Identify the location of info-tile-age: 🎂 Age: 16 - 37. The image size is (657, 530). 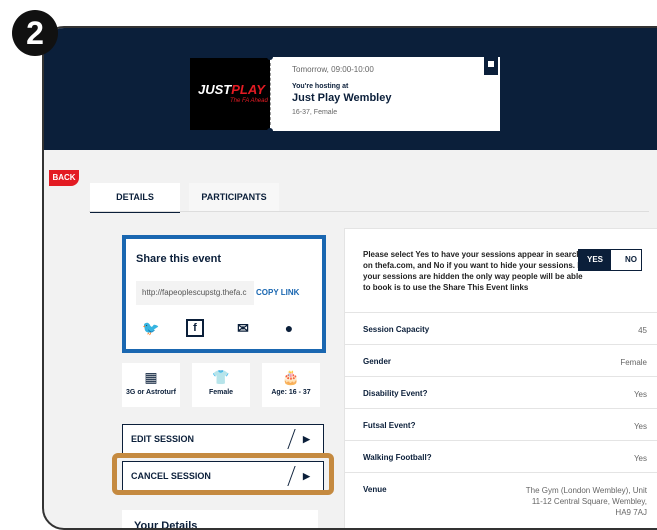
(291, 385).